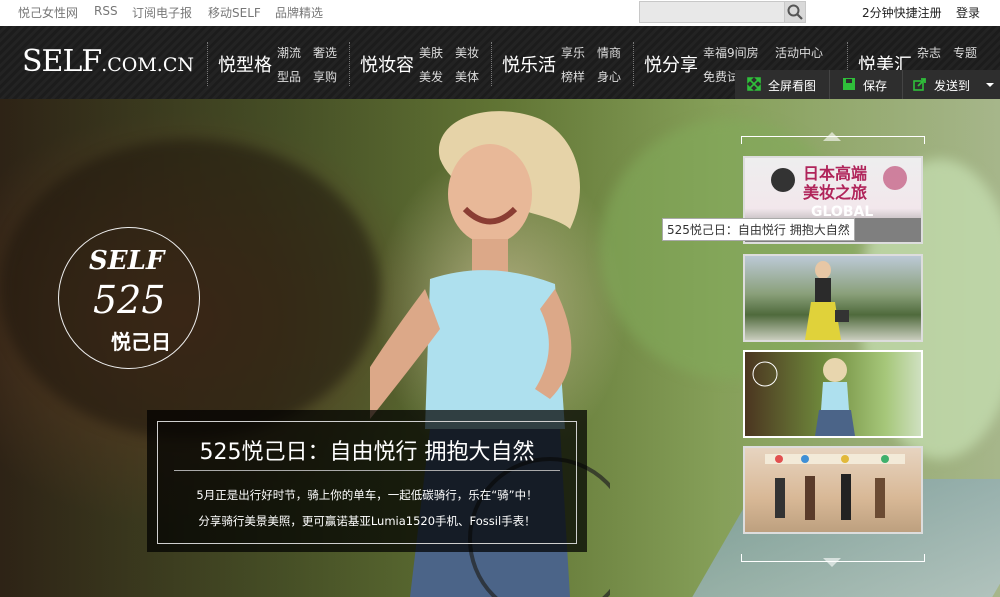 The height and width of the screenshot is (597, 1000). I want to click on nav-sub-item: 身心, so click(609, 76).